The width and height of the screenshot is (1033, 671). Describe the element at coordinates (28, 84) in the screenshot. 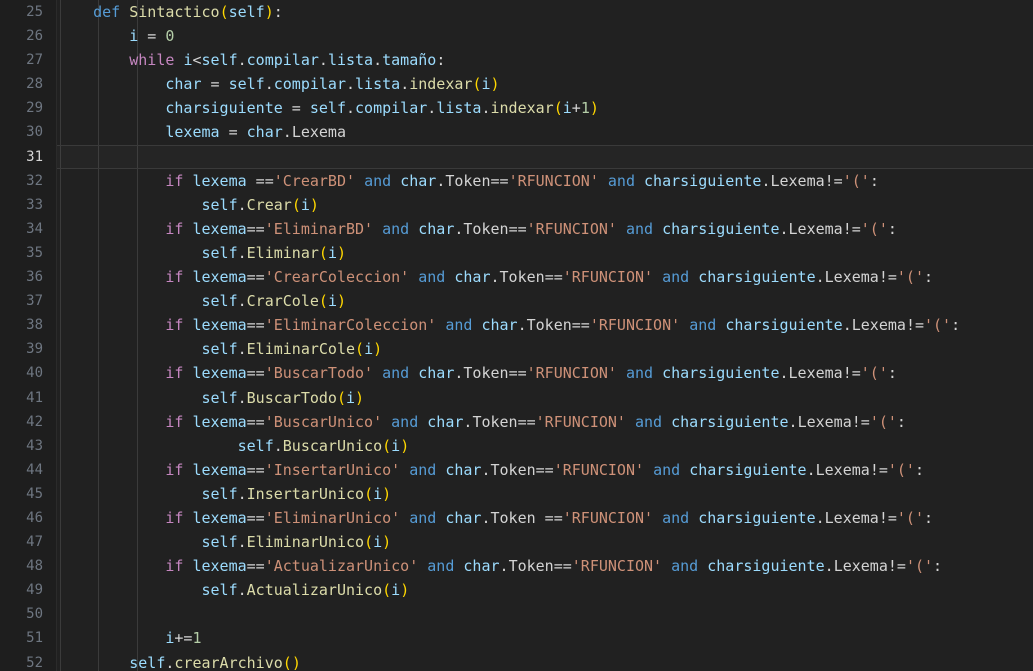

I see `line-number: 28` at that location.